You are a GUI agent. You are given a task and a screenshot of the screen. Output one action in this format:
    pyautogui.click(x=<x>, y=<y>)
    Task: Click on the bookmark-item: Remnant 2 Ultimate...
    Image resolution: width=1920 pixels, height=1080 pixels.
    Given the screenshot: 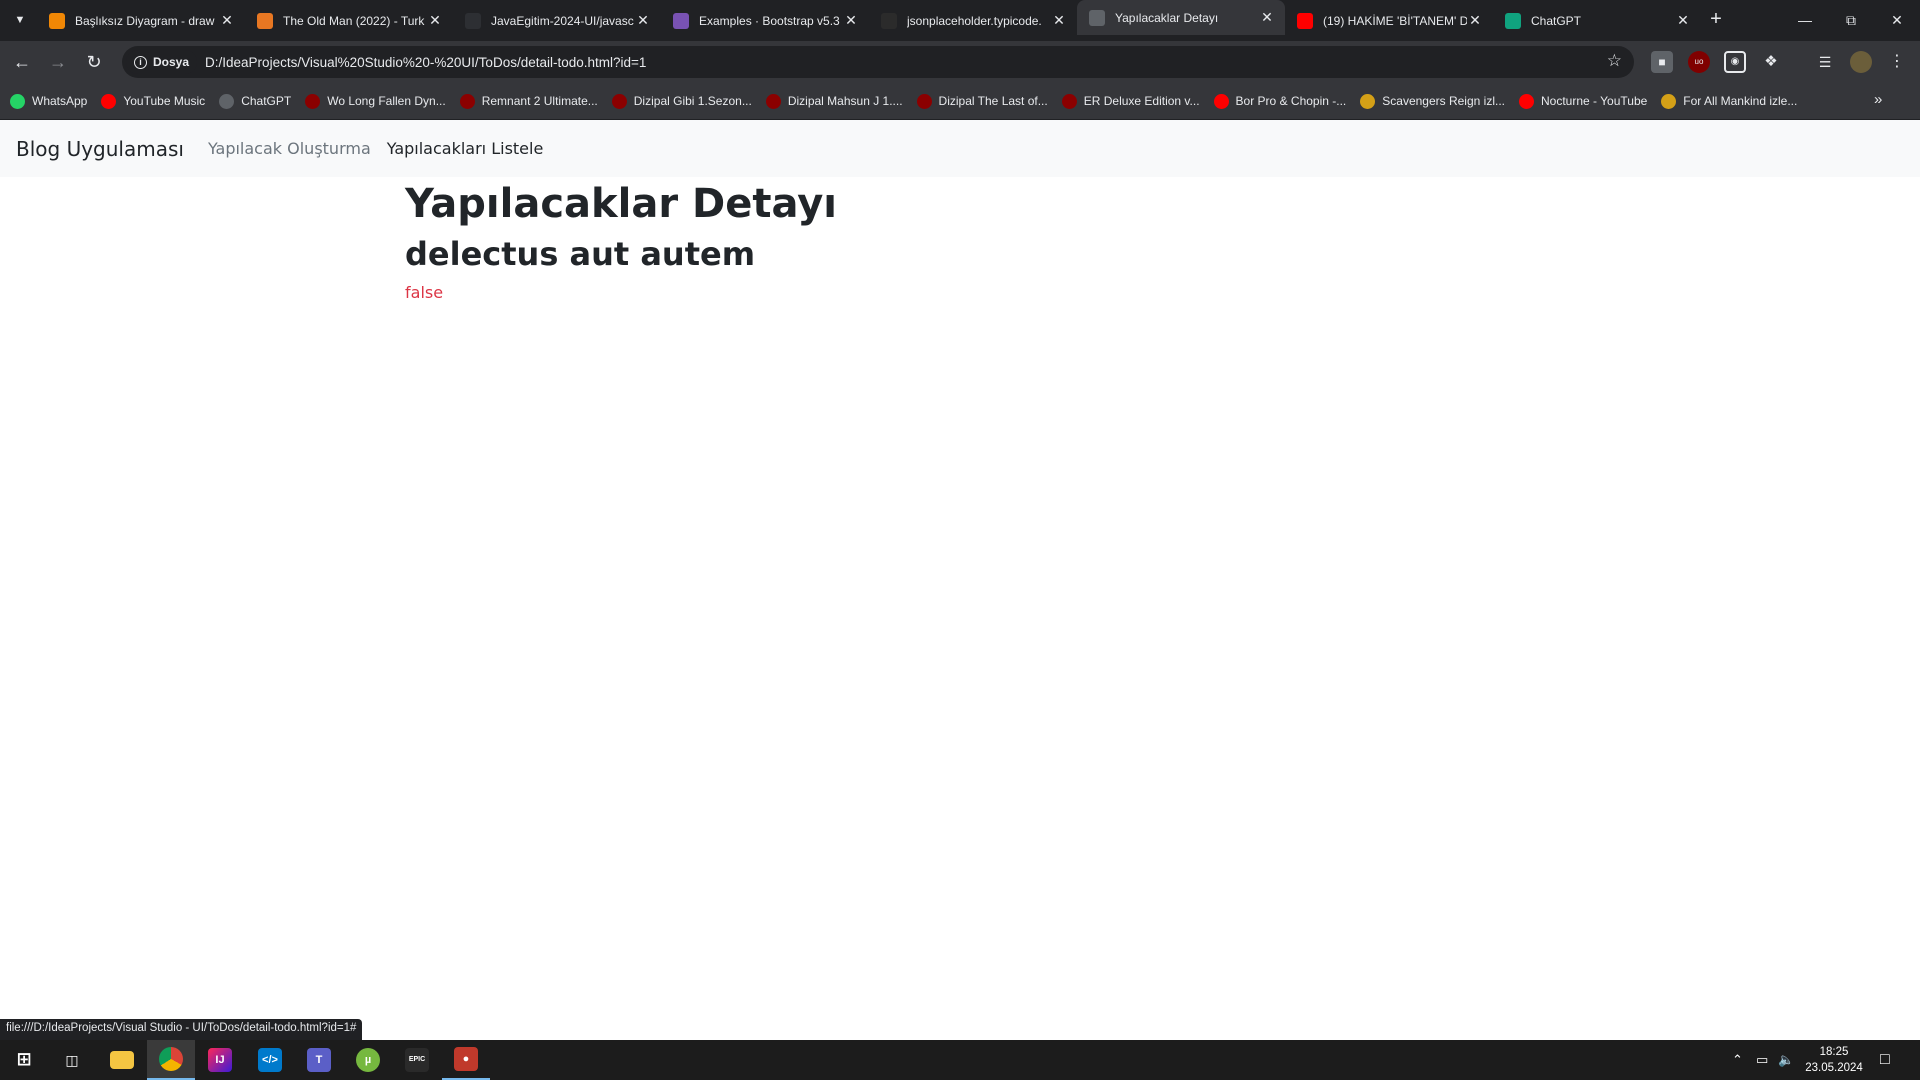 What is the action you would take?
    pyautogui.click(x=528, y=101)
    